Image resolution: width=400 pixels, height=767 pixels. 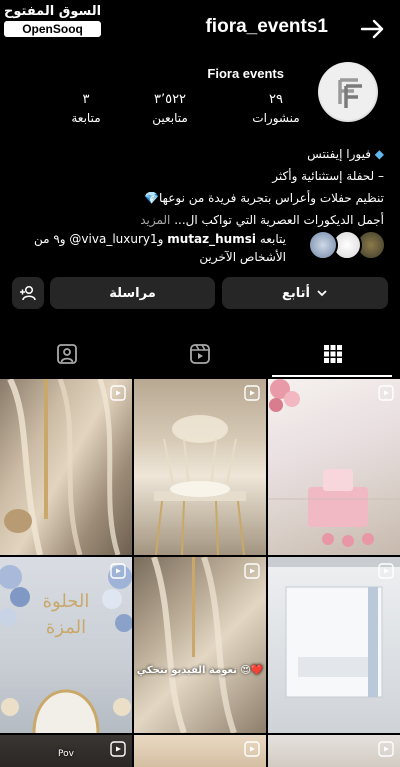 I want to click on watermark-arabic: السوق المفتوح, so click(x=53, y=11).